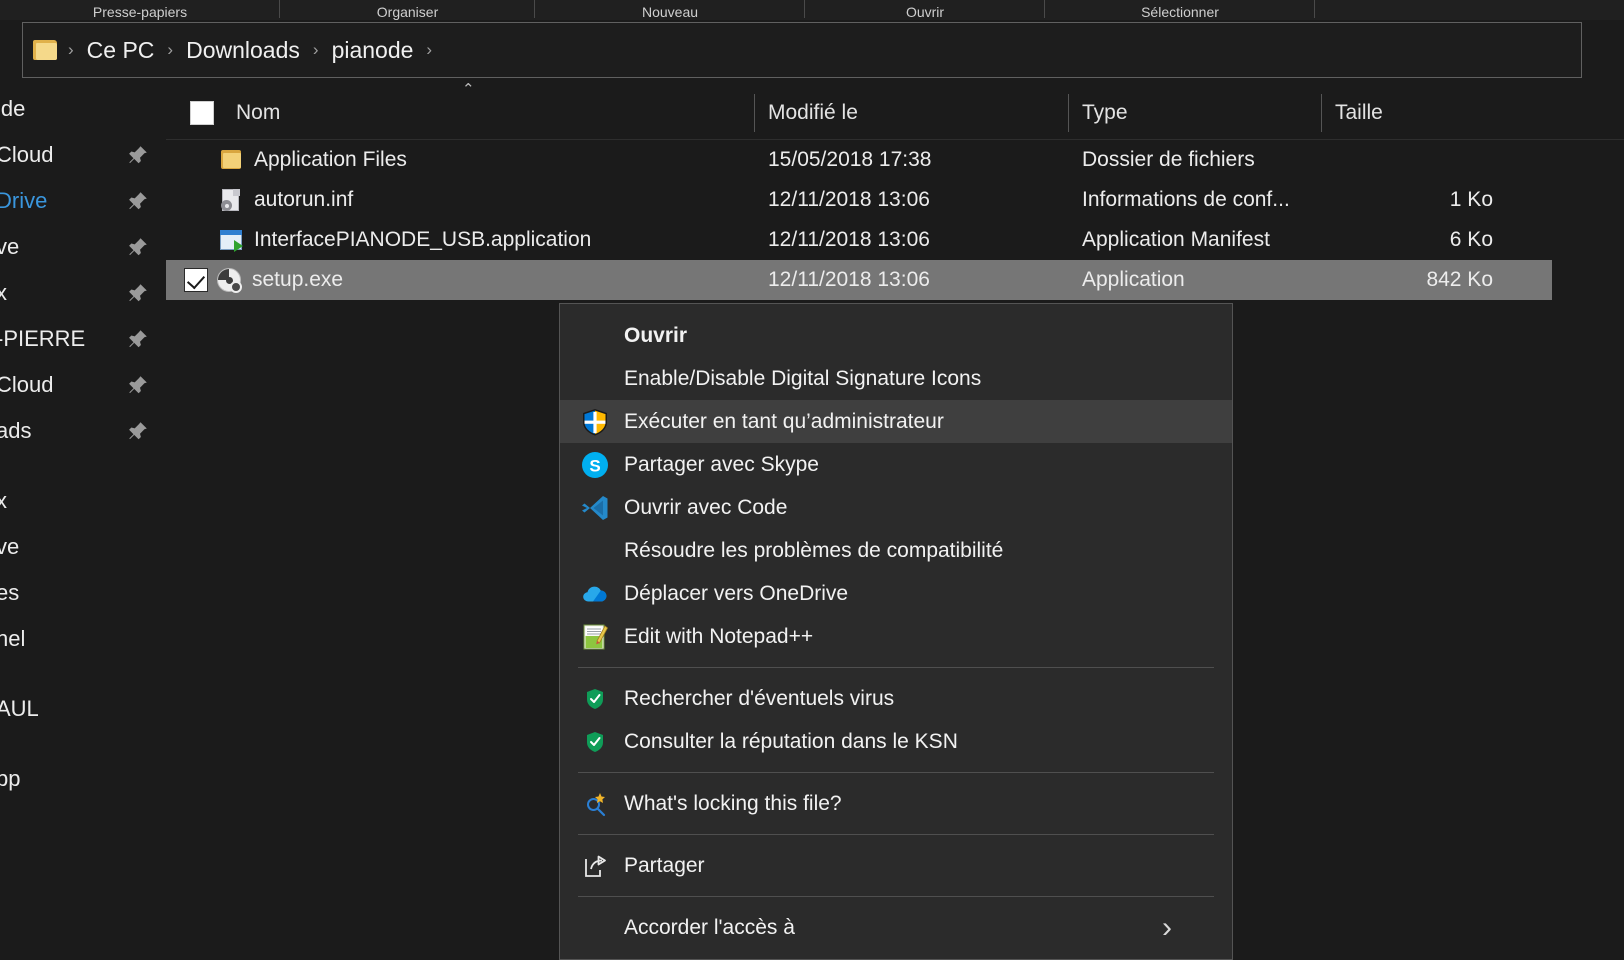 The width and height of the screenshot is (1624, 960). Describe the element at coordinates (140, 10) in the screenshot. I see `ribbon-group-0: Presse-papiers` at that location.